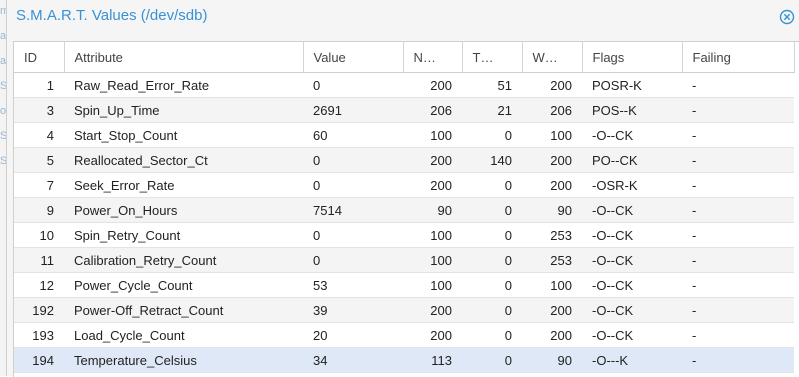 The height and width of the screenshot is (377, 799). What do you see at coordinates (183, 335) in the screenshot?
I see `cell-attribute: Load_Cycle_Count` at bounding box center [183, 335].